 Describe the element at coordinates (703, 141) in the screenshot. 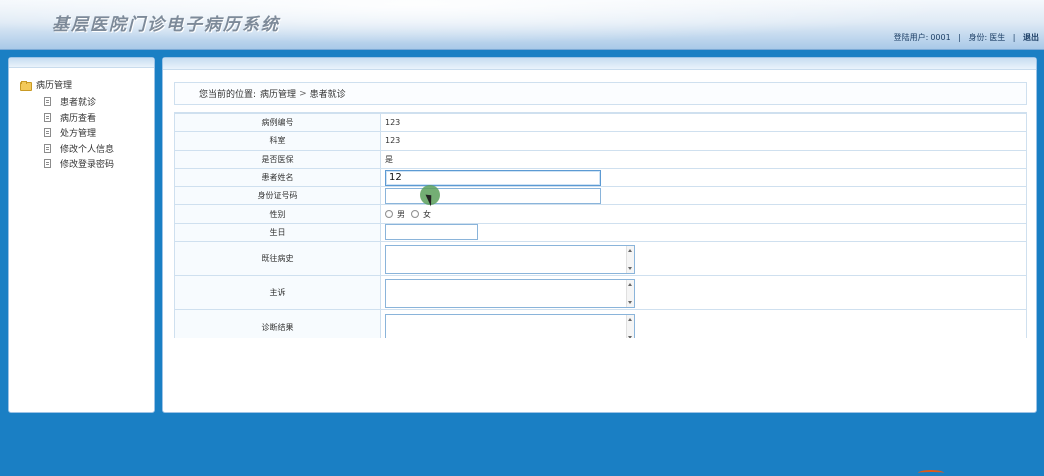

I see `department-value: 123` at that location.